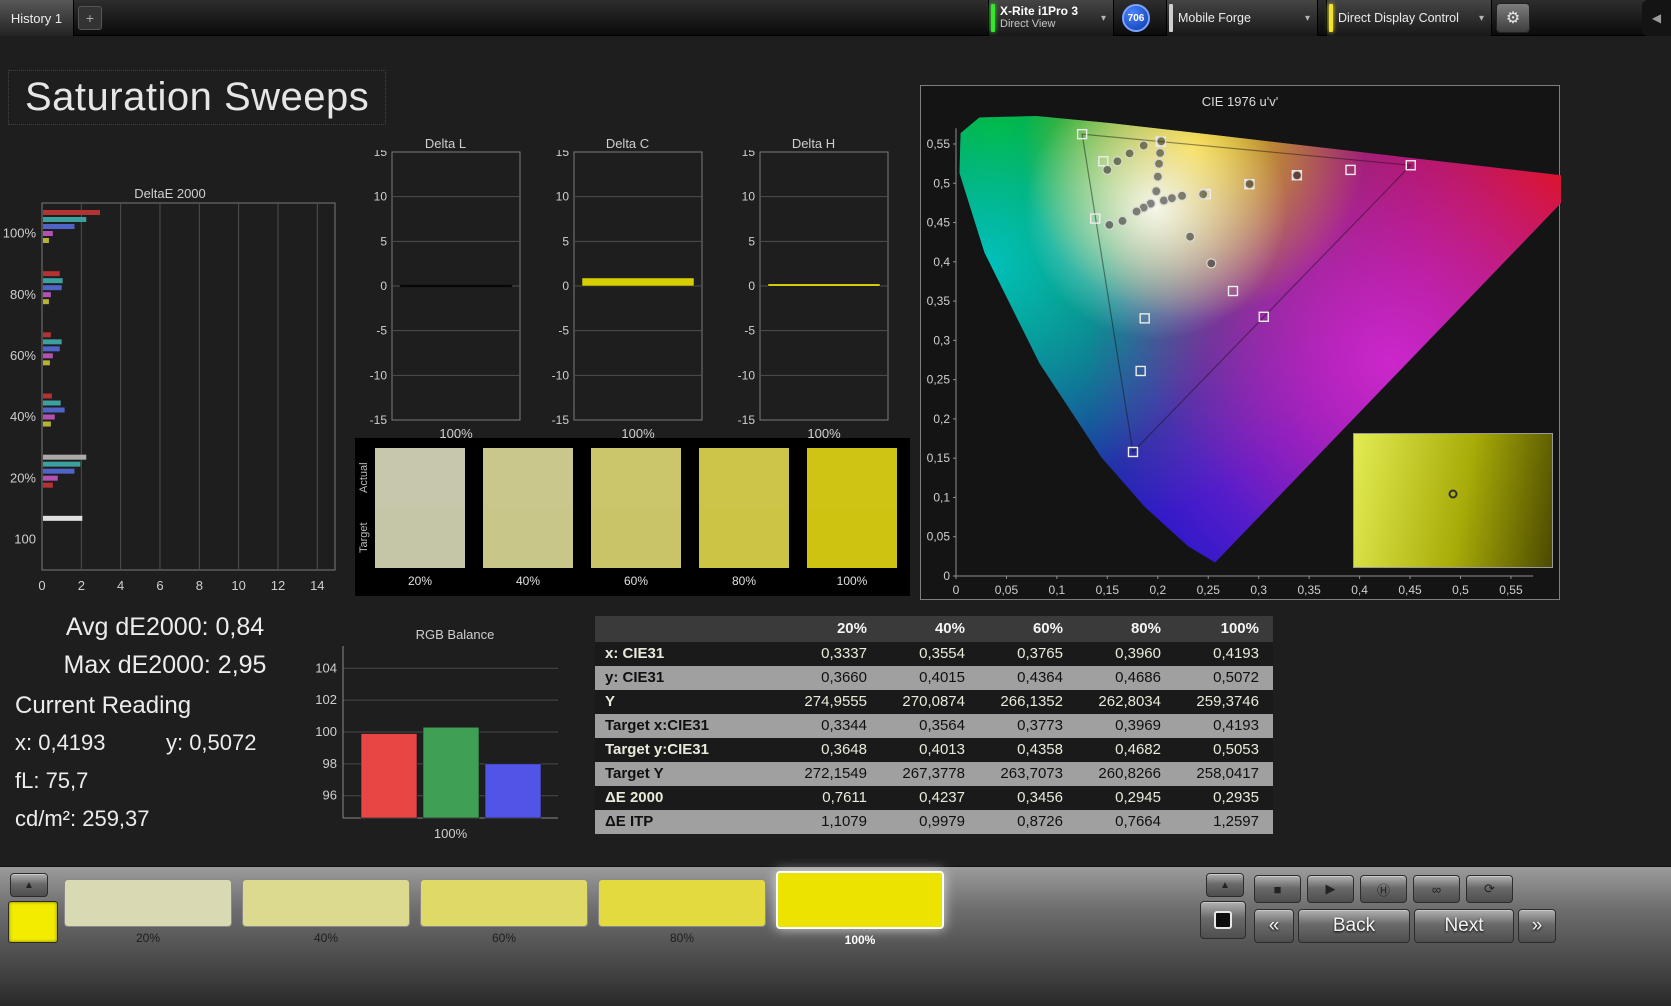 The height and width of the screenshot is (1006, 1671). Describe the element at coordinates (832, 654) in the screenshot. I see `table-cell: 0,3337` at that location.